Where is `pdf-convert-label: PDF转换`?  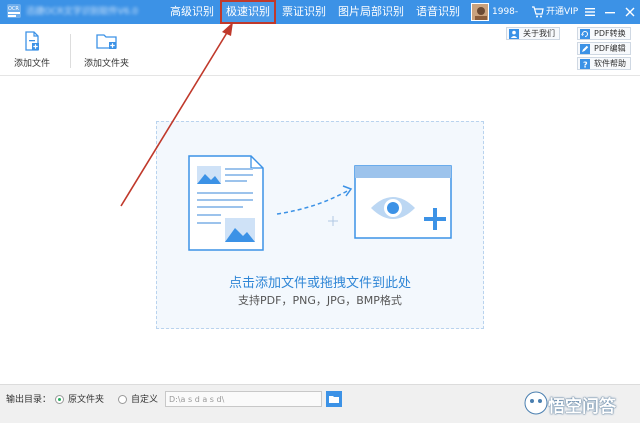
pdf-convert-label: PDF转换 is located at coordinates (610, 33).